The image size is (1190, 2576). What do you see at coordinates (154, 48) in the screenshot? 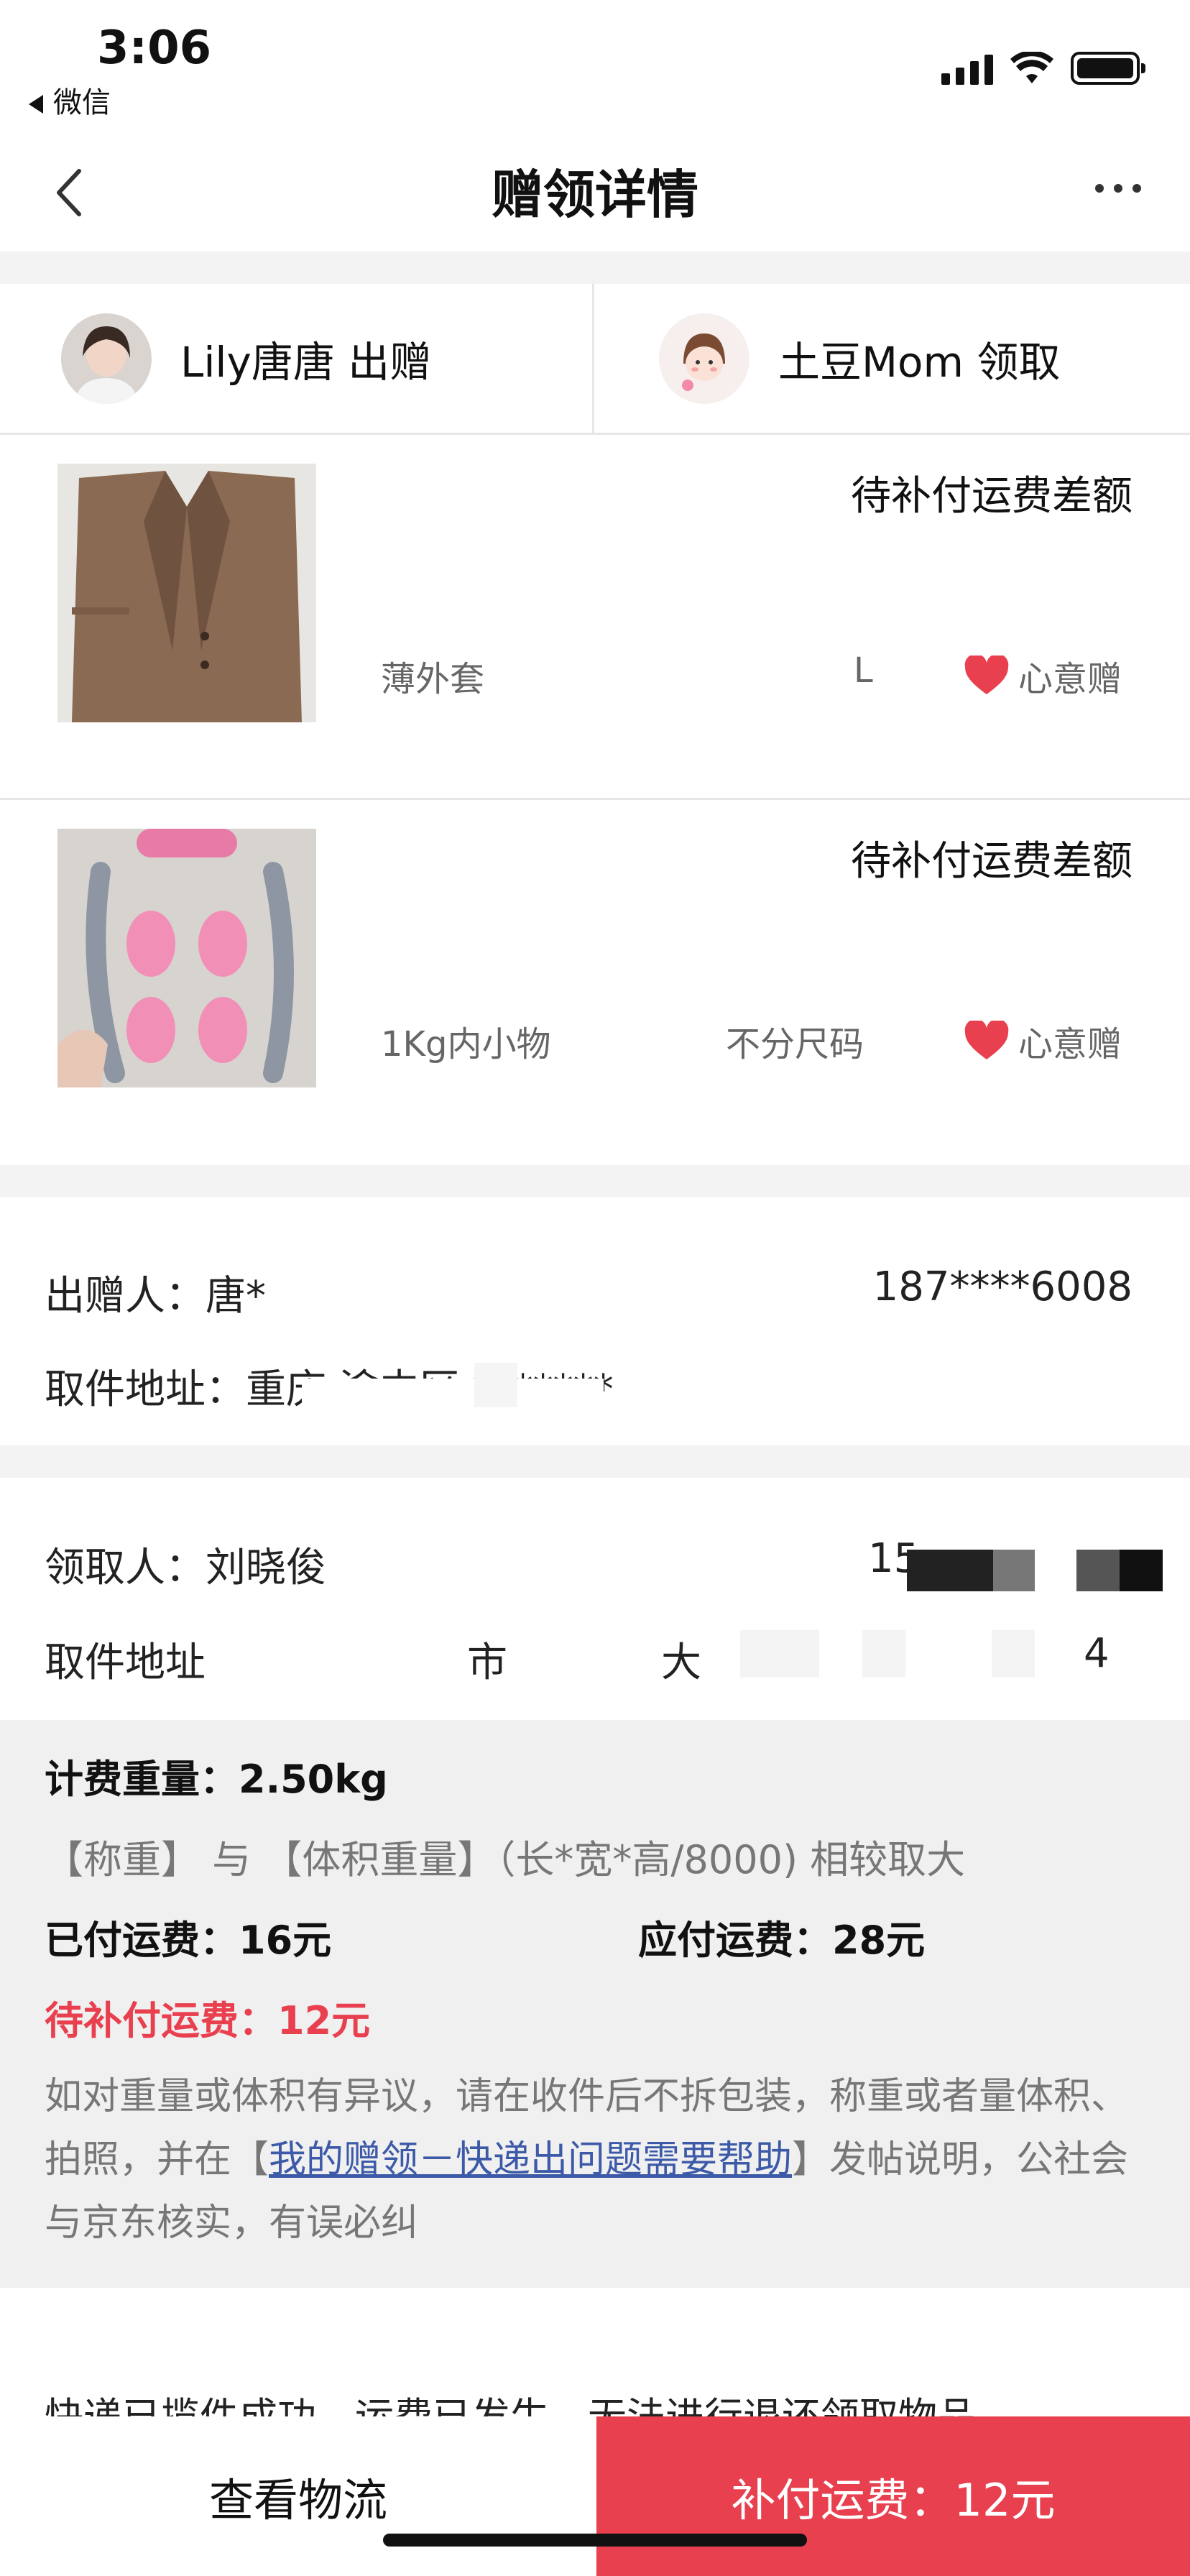
I see `status-time: 3:06` at bounding box center [154, 48].